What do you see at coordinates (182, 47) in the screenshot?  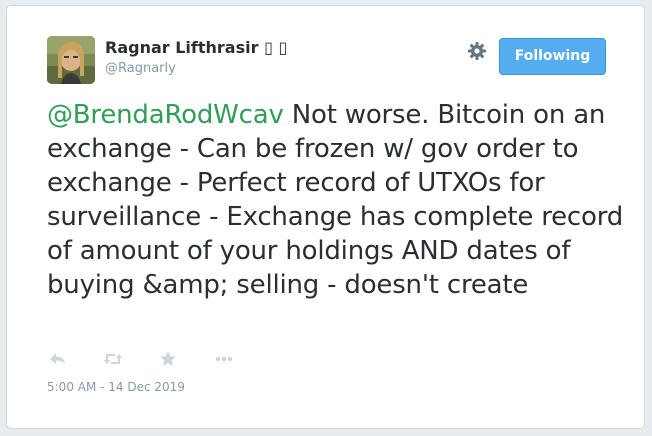 I see `author-name-text: Ragnar Lifthrasir` at bounding box center [182, 47].